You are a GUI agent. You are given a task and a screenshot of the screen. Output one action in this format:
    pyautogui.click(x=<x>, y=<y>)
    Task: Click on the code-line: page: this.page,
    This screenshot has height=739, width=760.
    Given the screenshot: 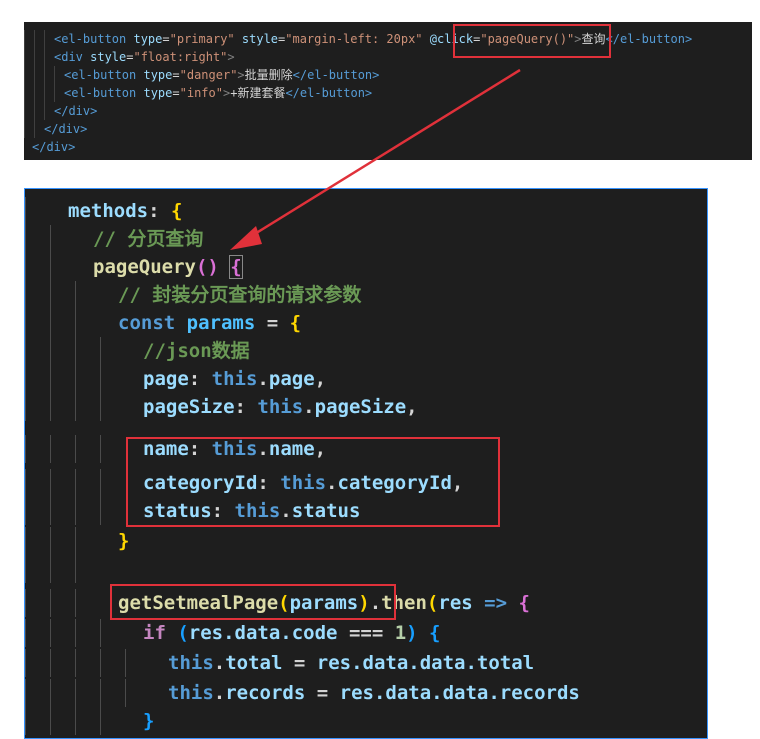 What is the action you would take?
    pyautogui.click(x=175, y=379)
    